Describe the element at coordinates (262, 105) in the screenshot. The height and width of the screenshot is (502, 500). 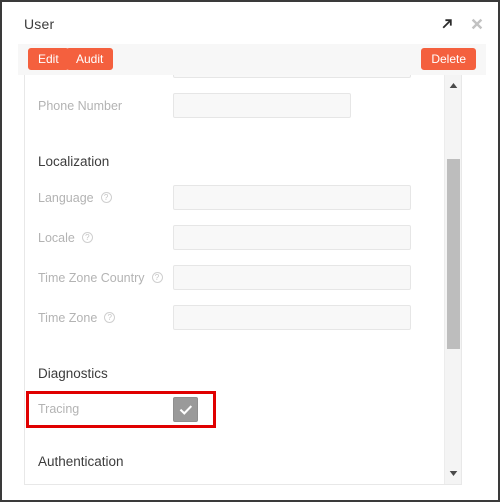
I see `phone-number-input` at that location.